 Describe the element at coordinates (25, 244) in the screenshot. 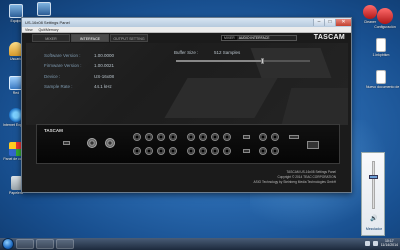

I see `taskbar-ie-icon` at that location.